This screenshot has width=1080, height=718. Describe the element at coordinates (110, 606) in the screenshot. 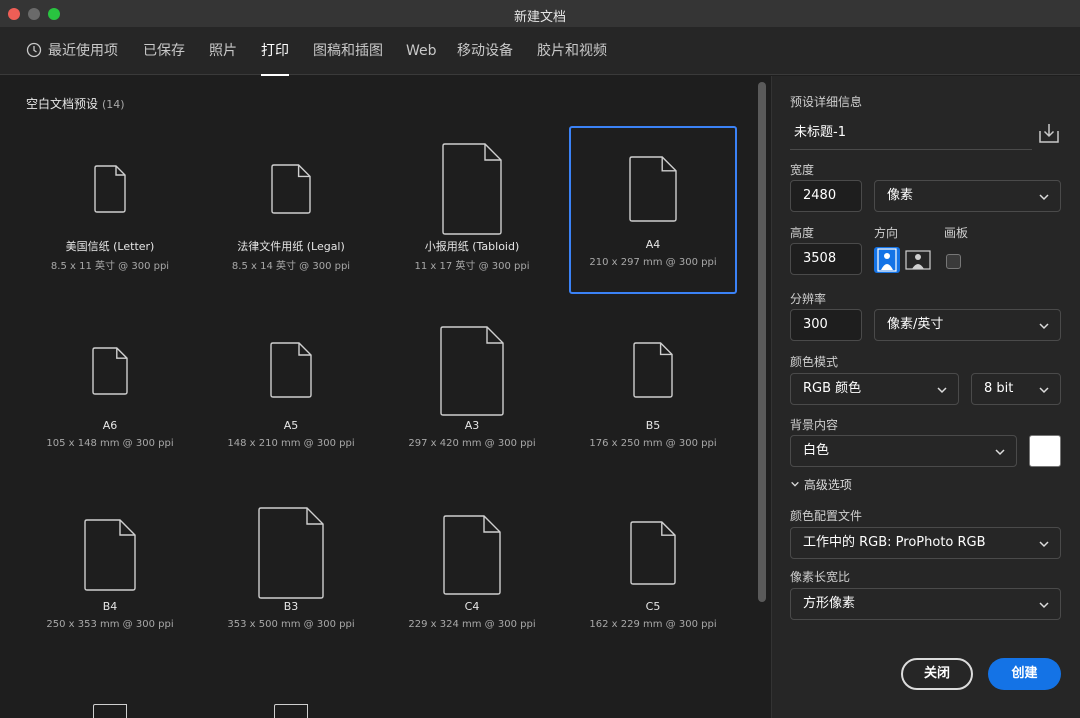

I see `preset-name: B4` at that location.